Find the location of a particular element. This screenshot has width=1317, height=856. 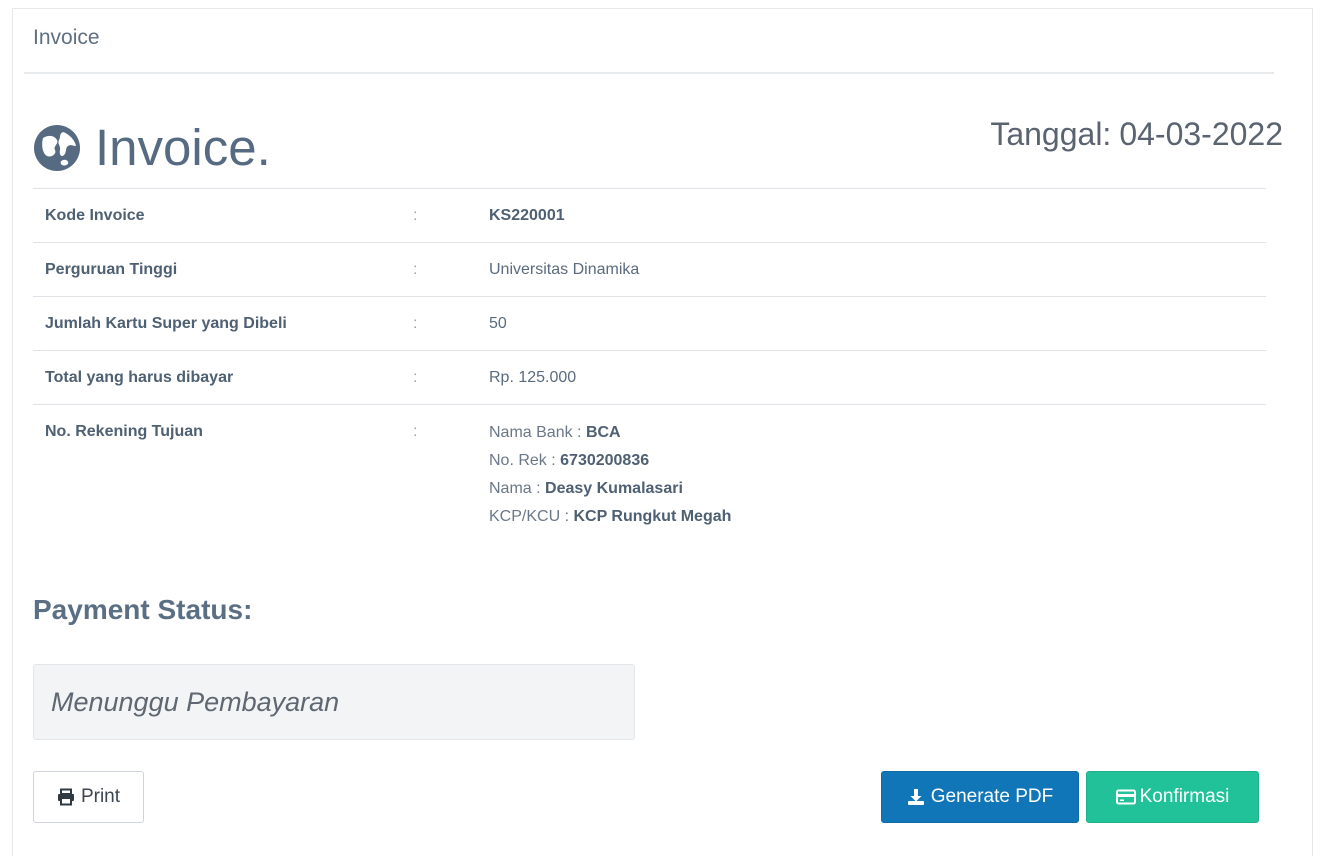

account-number-label: No. Rek : is located at coordinates (522, 460).